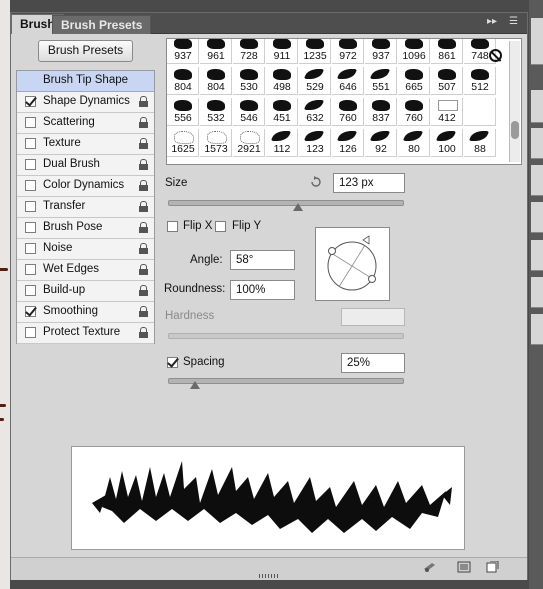 The image size is (543, 589). Describe the element at coordinates (195, 385) in the screenshot. I see `spacing-slider-thumb` at that location.